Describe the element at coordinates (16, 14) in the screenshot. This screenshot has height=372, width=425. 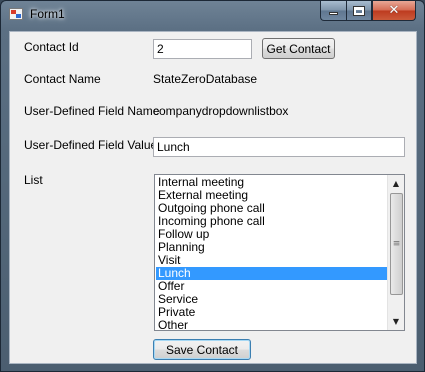
I see `form-app-icon` at that location.